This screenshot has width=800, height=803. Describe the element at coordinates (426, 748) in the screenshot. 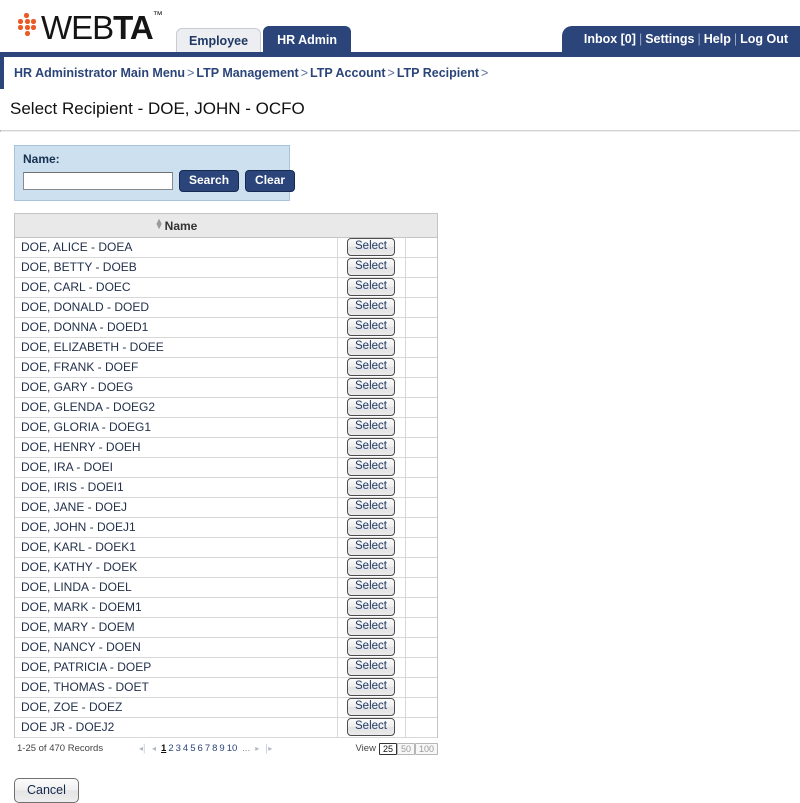

I see `view-option-100: 100` at that location.